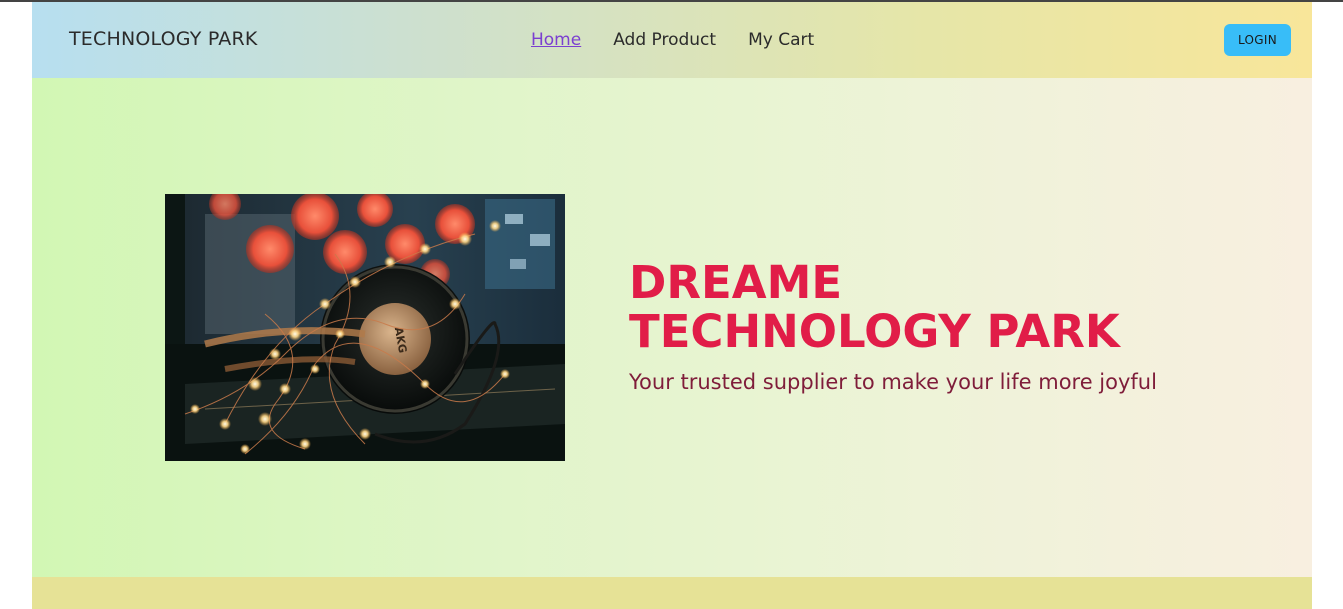 The width and height of the screenshot is (1343, 609). I want to click on headphones-photo-illustration: AKG, so click(365, 327).